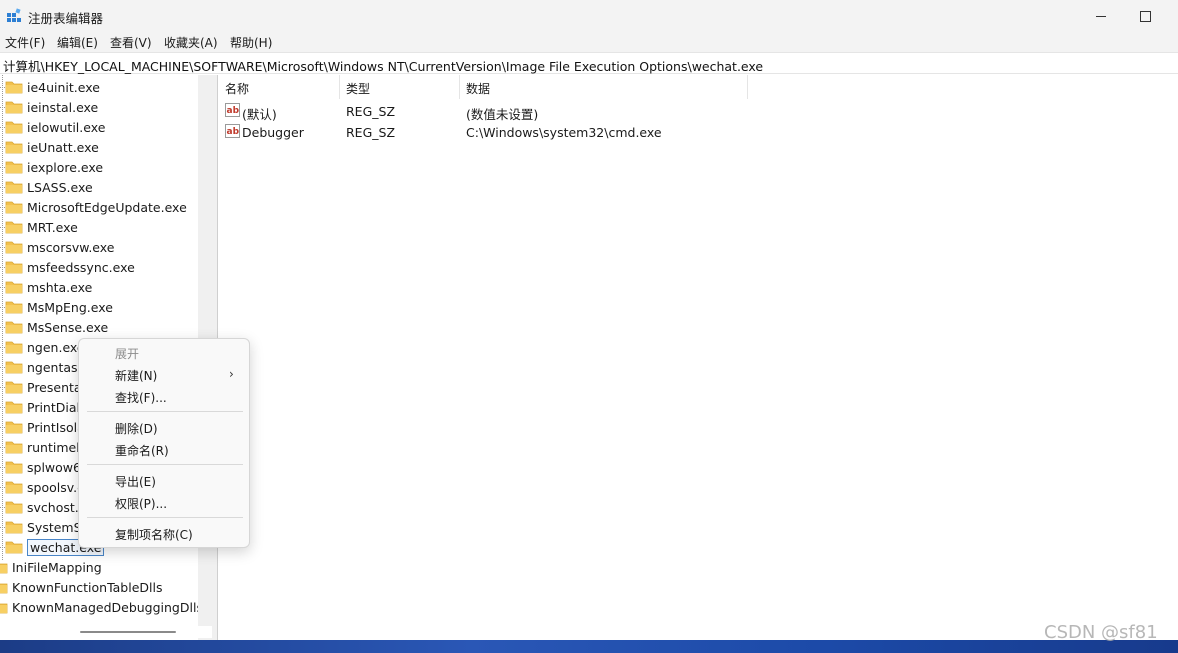 The height and width of the screenshot is (653, 1178). What do you see at coordinates (57, 567) in the screenshot?
I see `tree-item-label: IniFileMapping` at bounding box center [57, 567].